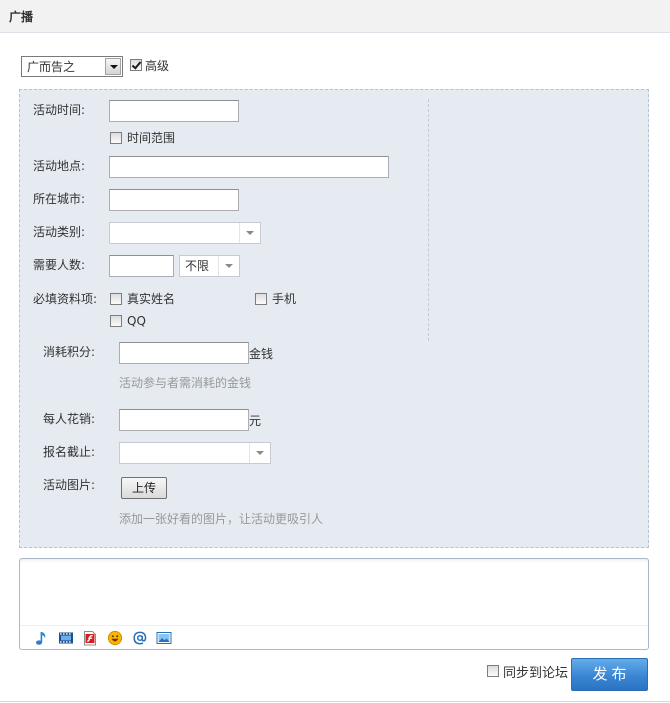 This screenshot has height=703, width=670. I want to click on people-limit-select: 不限, so click(209, 266).